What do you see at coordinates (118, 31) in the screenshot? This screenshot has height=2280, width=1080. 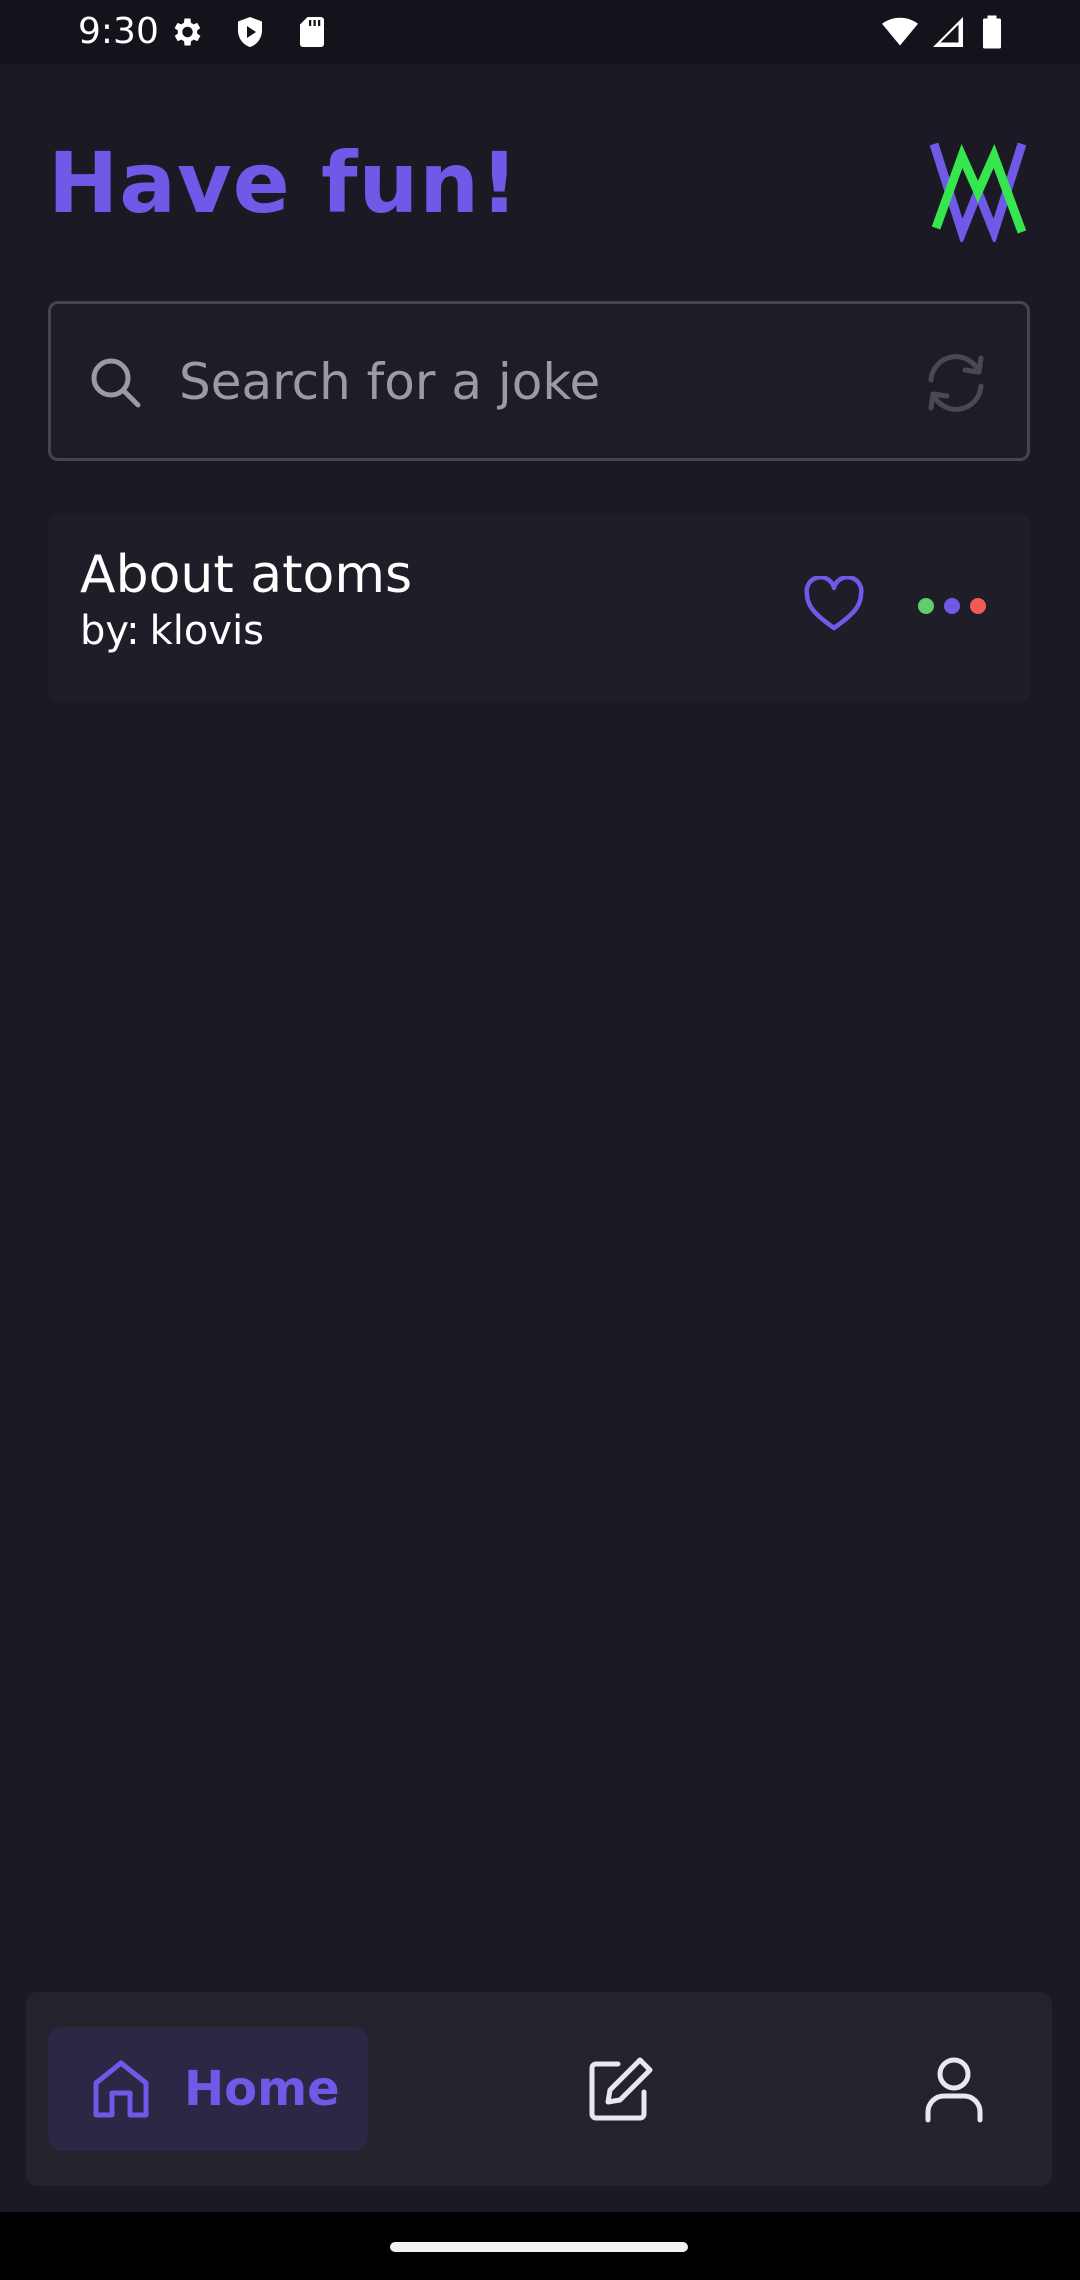 I see `status-time: 9:30` at bounding box center [118, 31].